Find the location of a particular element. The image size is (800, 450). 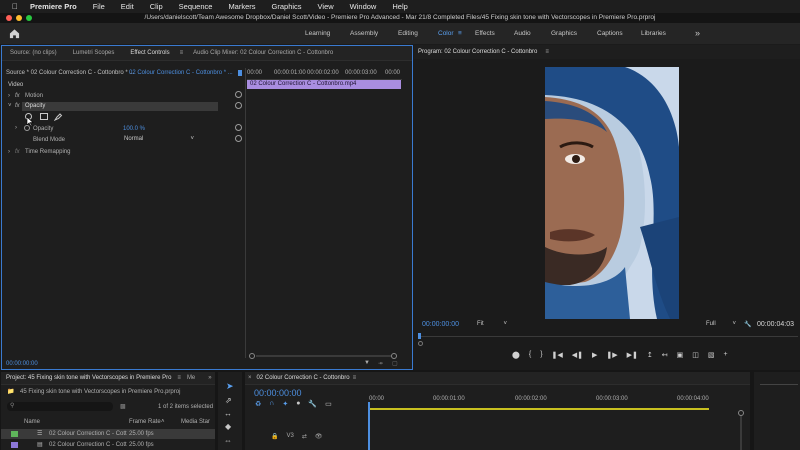

expand-motion-icon: › is located at coordinates (9, 96).